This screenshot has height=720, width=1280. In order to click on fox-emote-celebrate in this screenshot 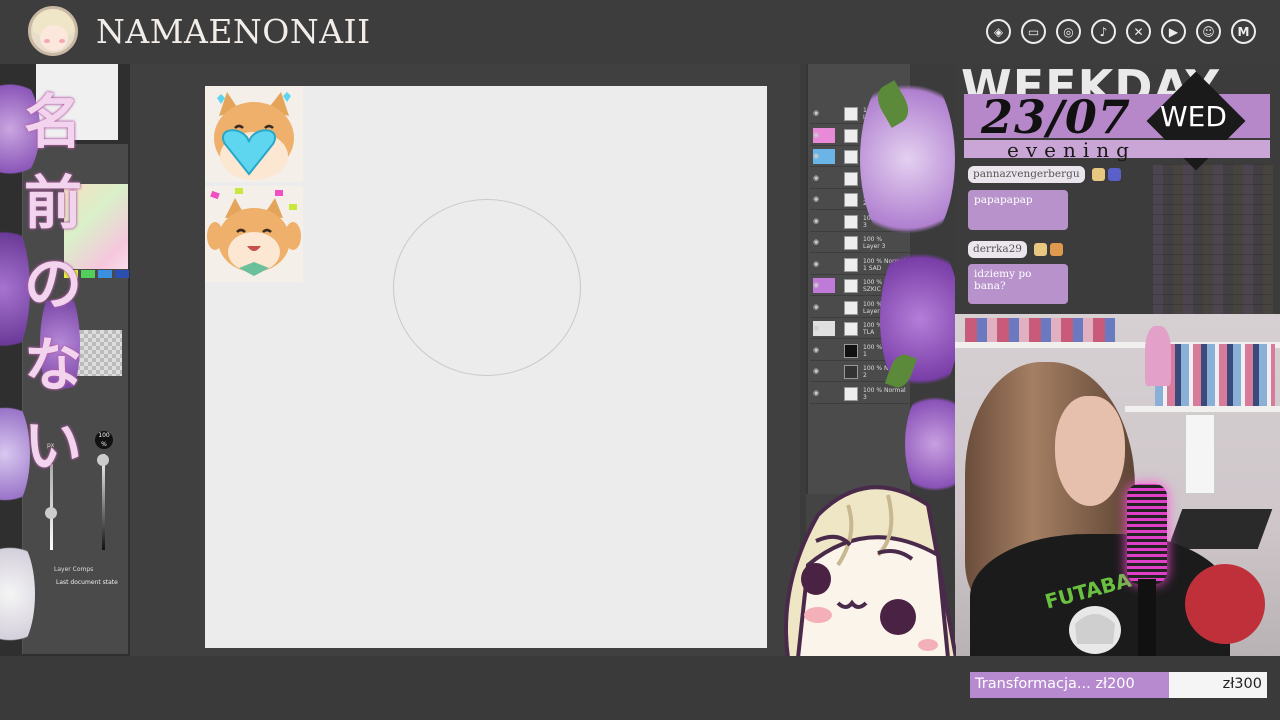, I will do `click(254, 234)`.